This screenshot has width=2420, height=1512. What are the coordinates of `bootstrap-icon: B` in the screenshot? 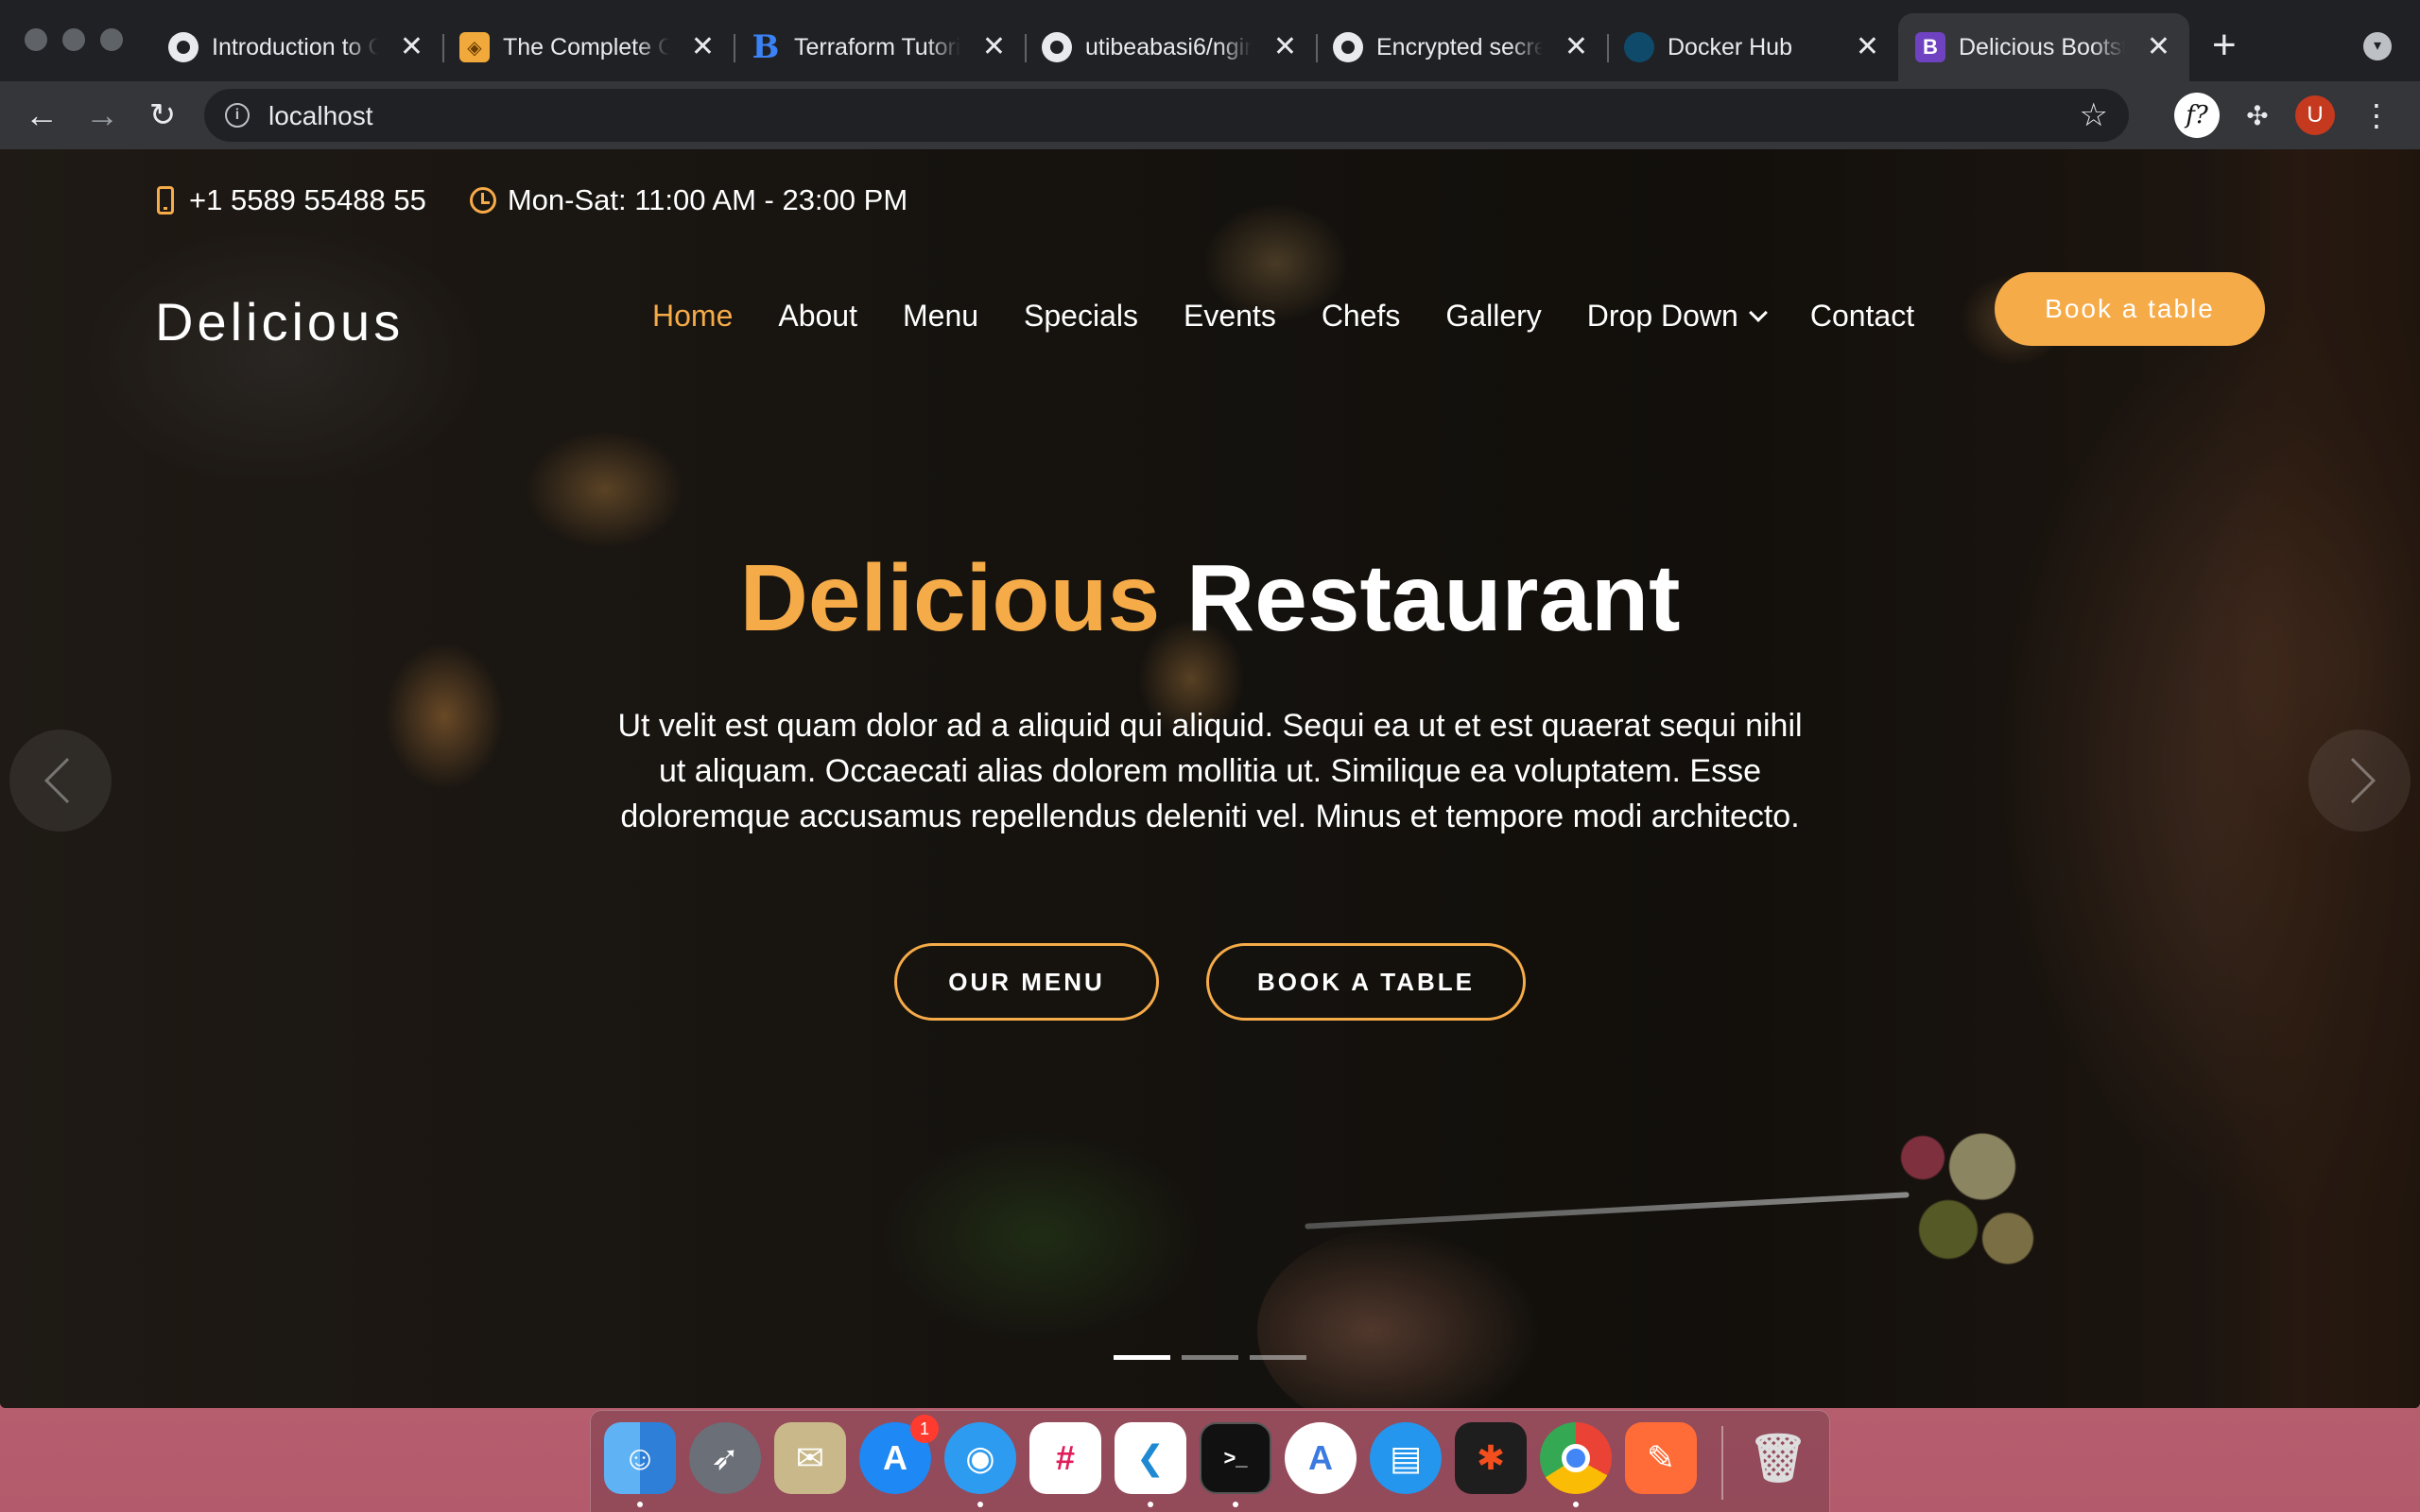 It's located at (1930, 47).